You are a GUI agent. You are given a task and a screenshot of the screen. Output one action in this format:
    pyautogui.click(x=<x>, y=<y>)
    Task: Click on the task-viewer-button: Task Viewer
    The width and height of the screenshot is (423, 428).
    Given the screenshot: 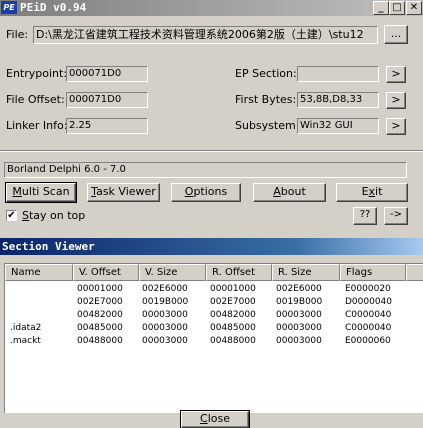 What is the action you would take?
    pyautogui.click(x=123, y=192)
    